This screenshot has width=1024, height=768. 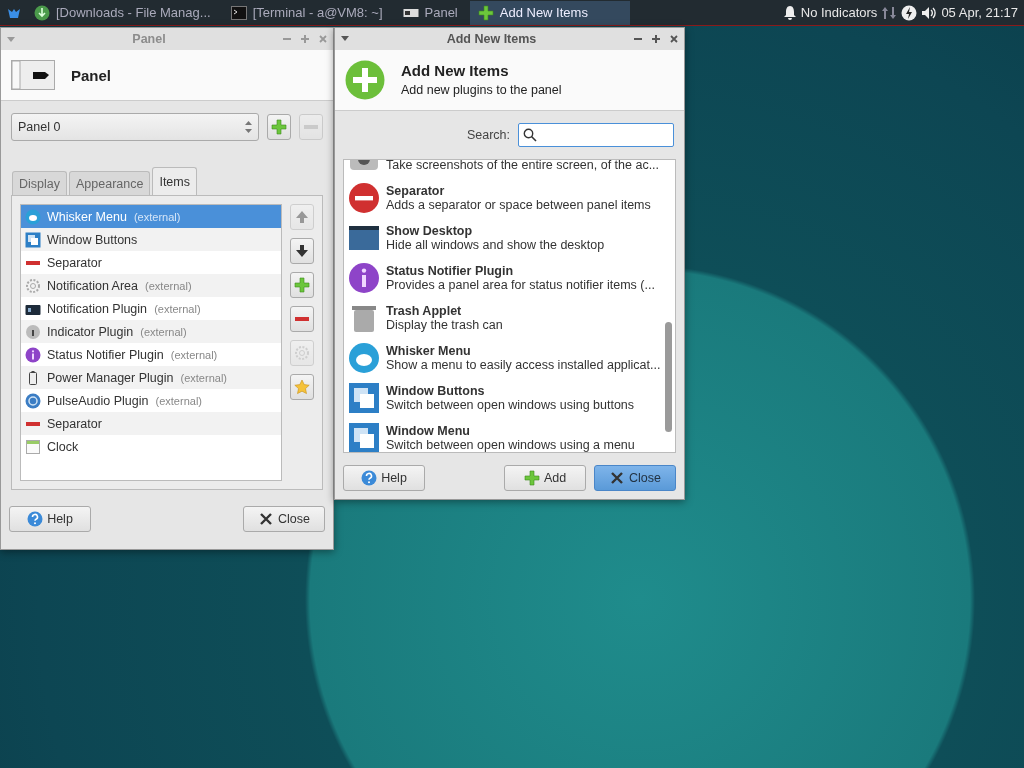 I want to click on tab: Display, so click(x=39, y=183).